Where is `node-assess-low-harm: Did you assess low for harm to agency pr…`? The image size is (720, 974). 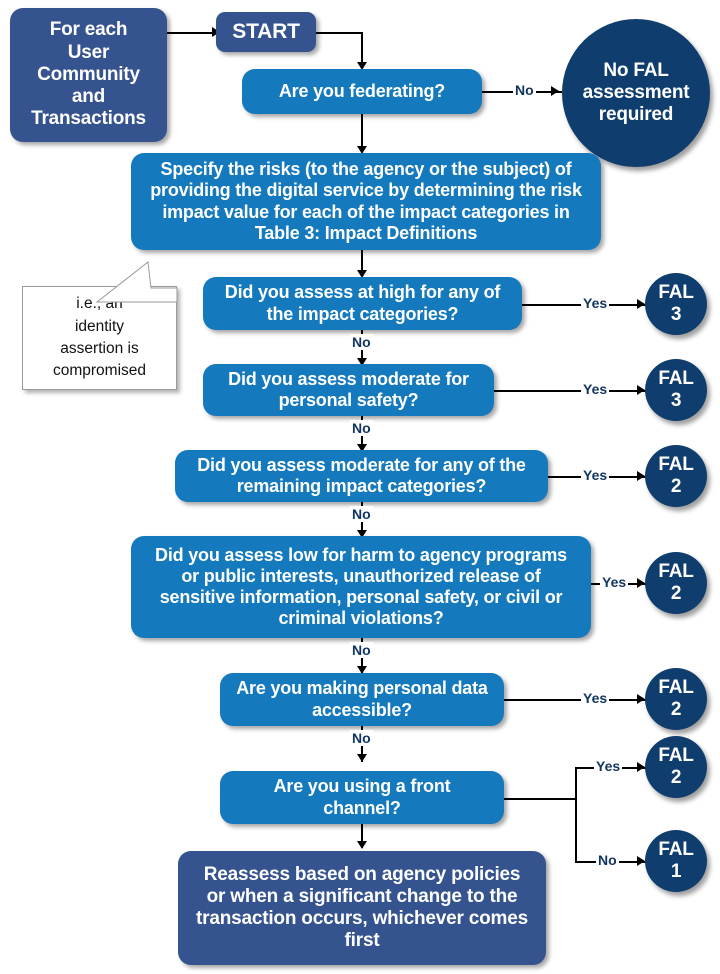
node-assess-low-harm: Did you assess low for harm to agency pr… is located at coordinates (361, 587).